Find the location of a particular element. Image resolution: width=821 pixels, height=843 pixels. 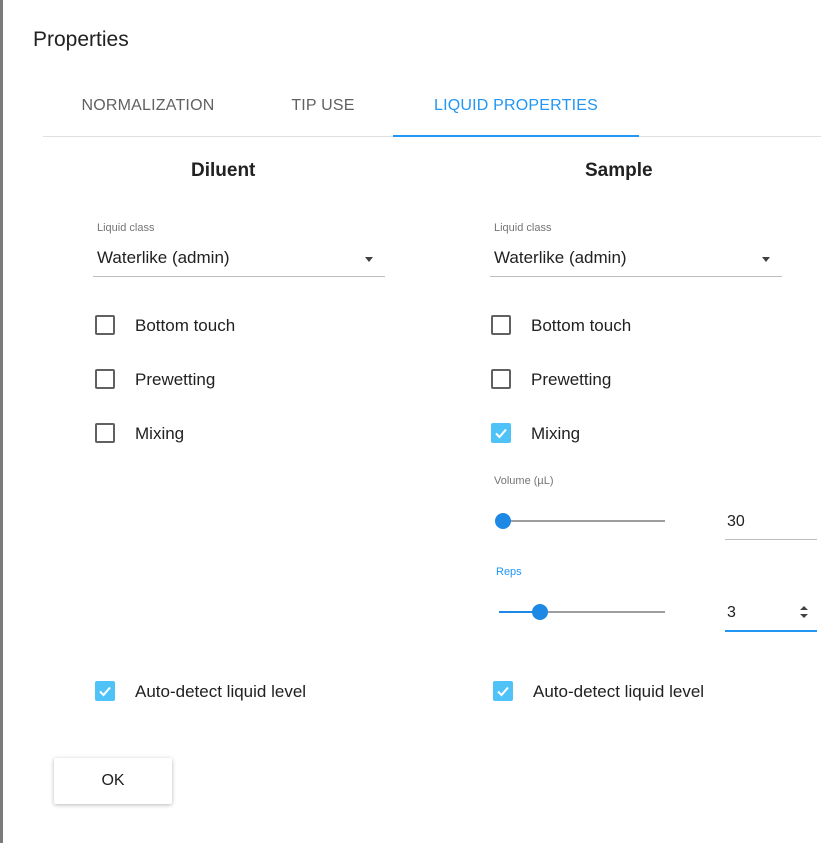

tab-tip-use: TIP USE is located at coordinates (323, 109).